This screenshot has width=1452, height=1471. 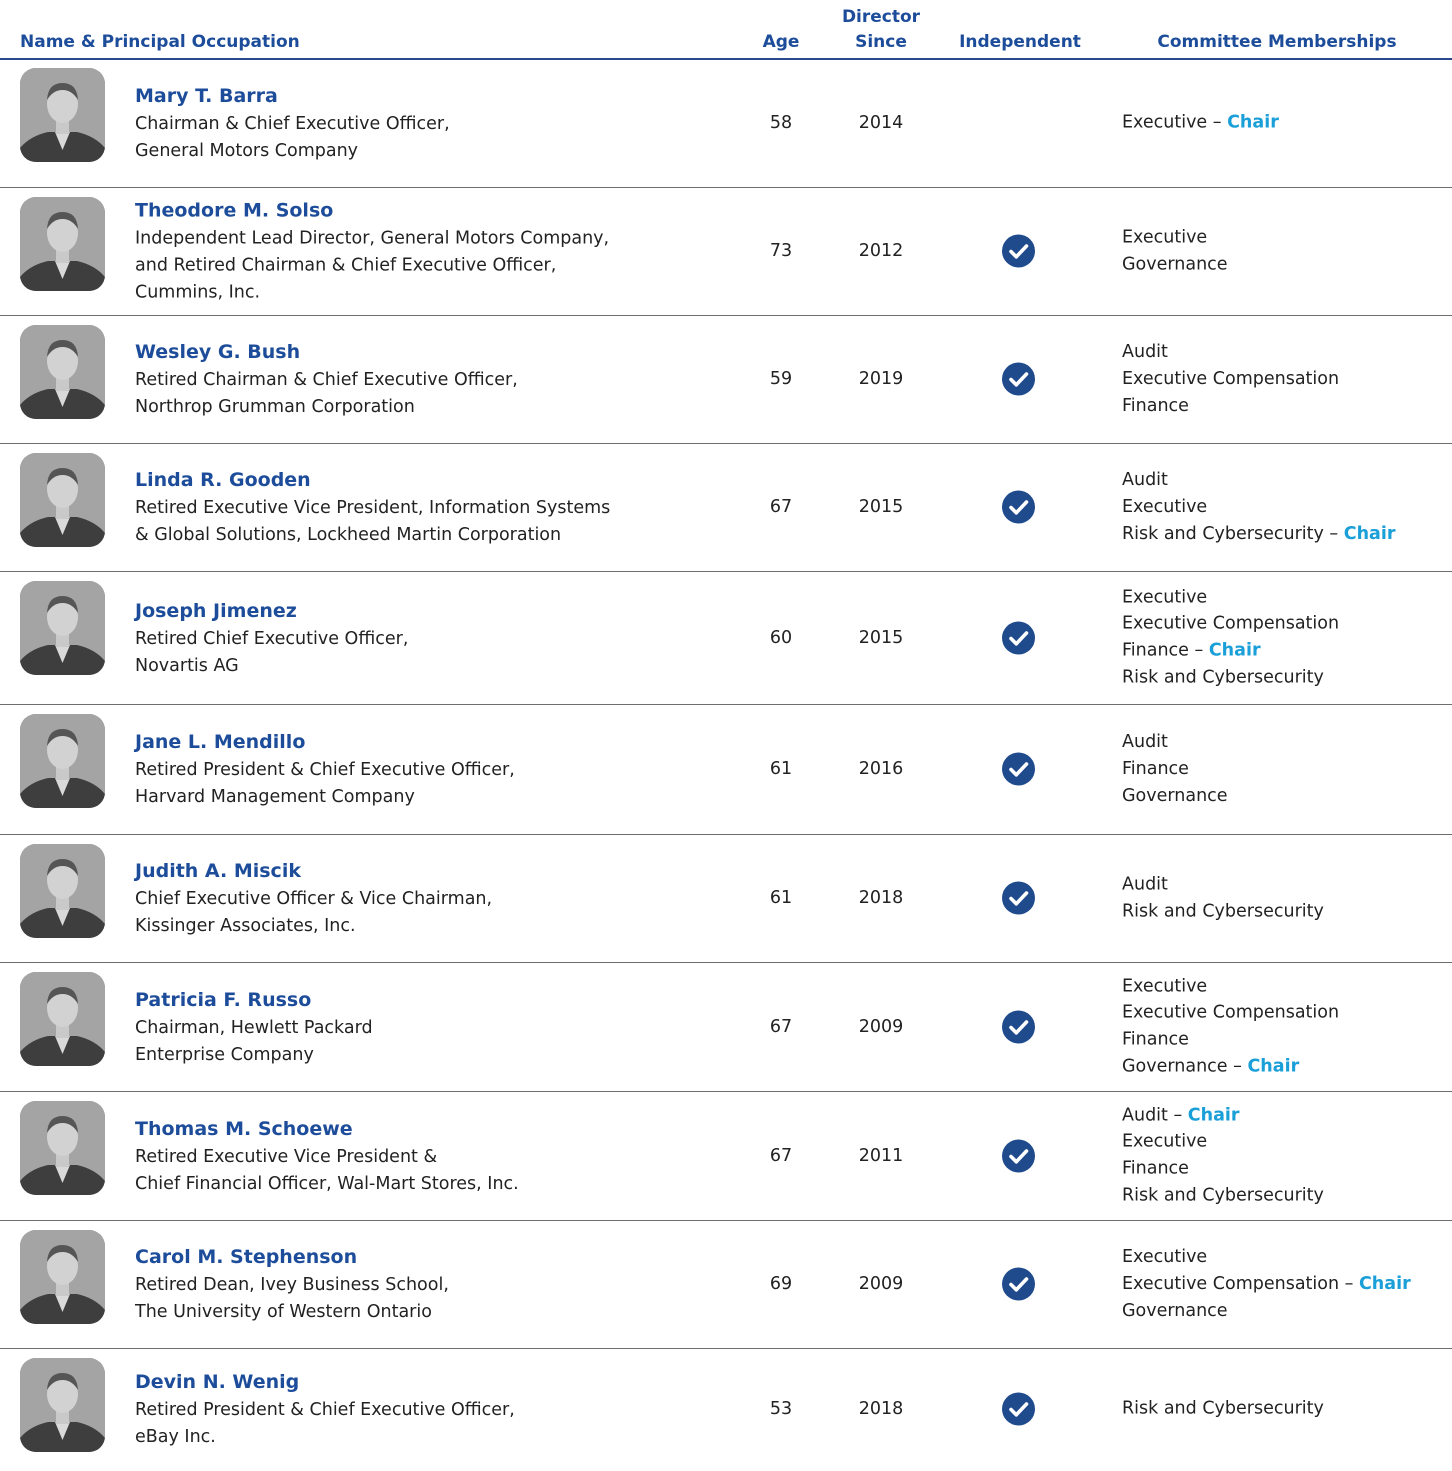 I want to click on committee-item: Executive Compensation – Chair, so click(x=1284, y=1284).